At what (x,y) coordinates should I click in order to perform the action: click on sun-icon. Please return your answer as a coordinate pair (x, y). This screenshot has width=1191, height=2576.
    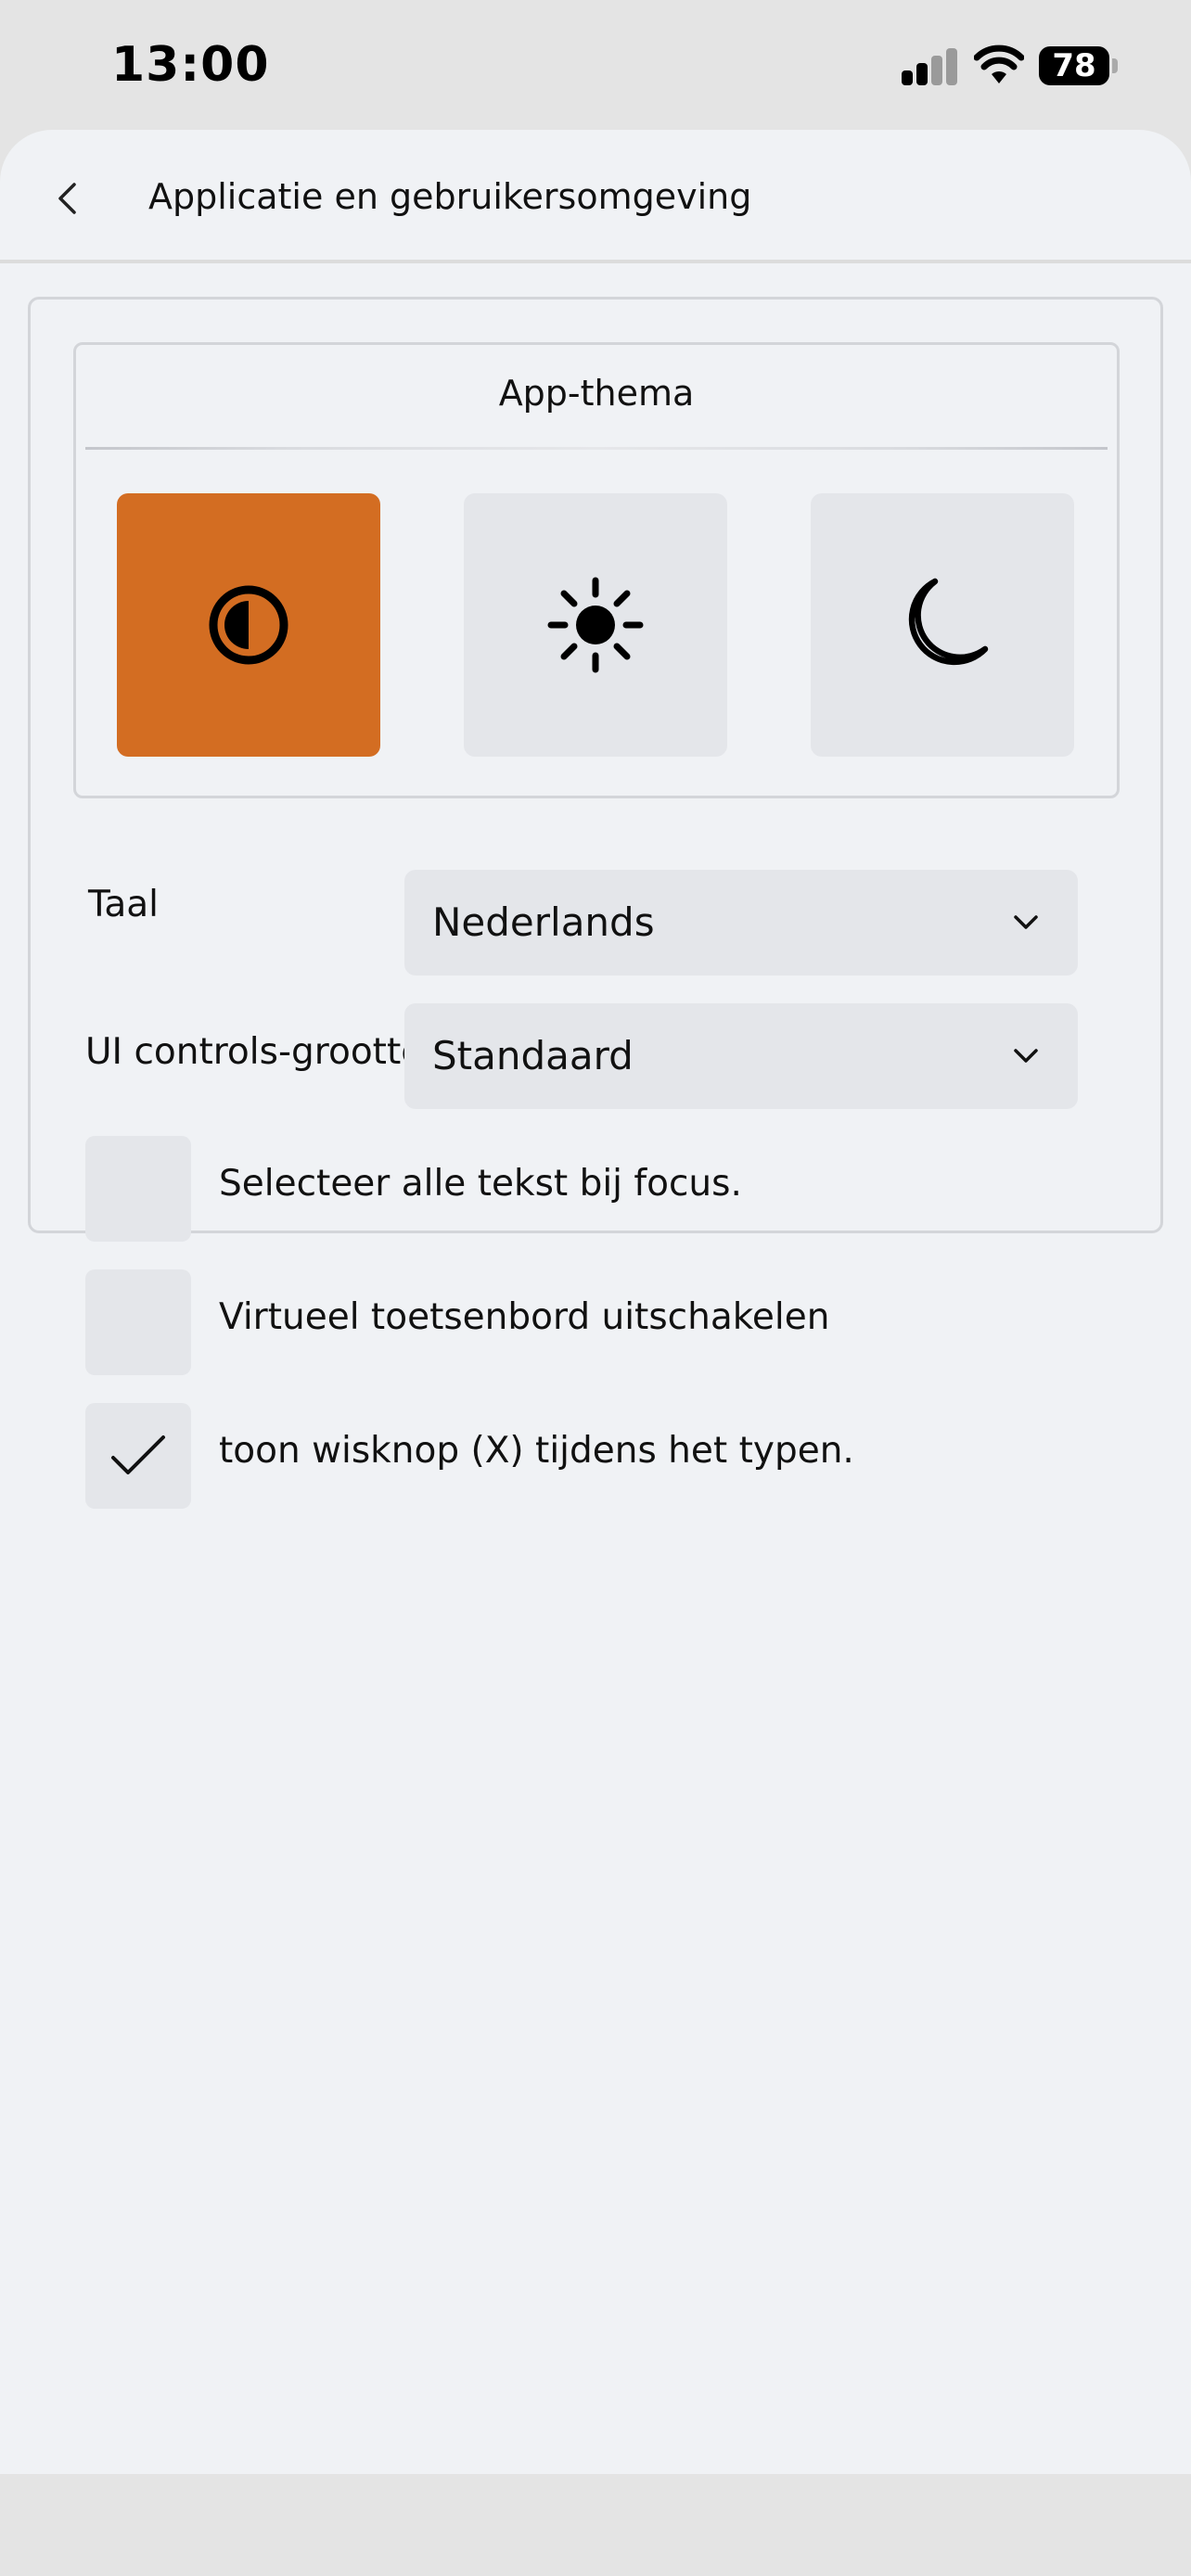
    Looking at the image, I should click on (595, 625).